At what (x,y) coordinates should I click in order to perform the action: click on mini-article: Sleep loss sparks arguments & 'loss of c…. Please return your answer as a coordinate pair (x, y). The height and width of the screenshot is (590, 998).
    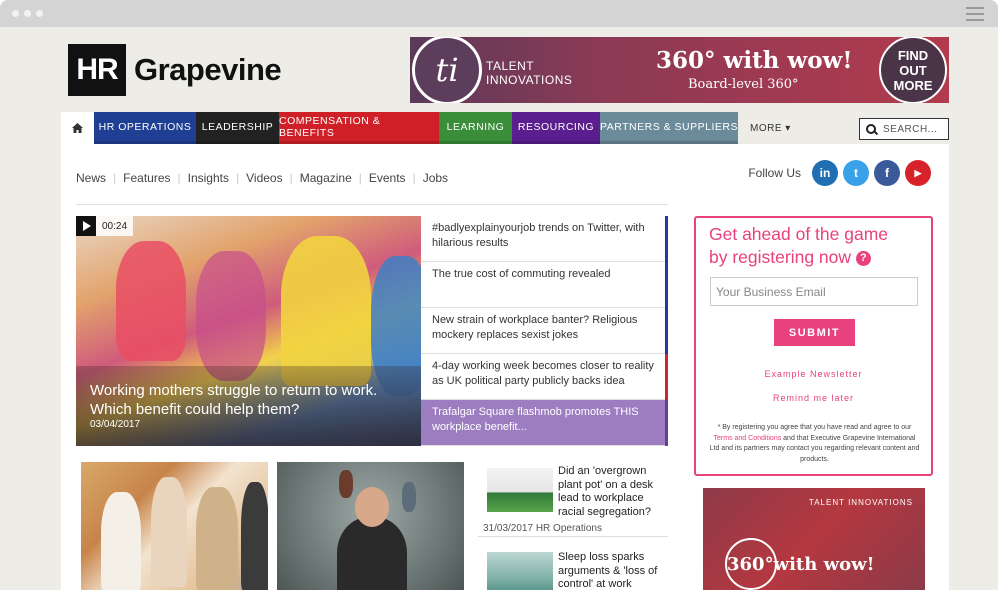
    Looking at the image, I should click on (573, 567).